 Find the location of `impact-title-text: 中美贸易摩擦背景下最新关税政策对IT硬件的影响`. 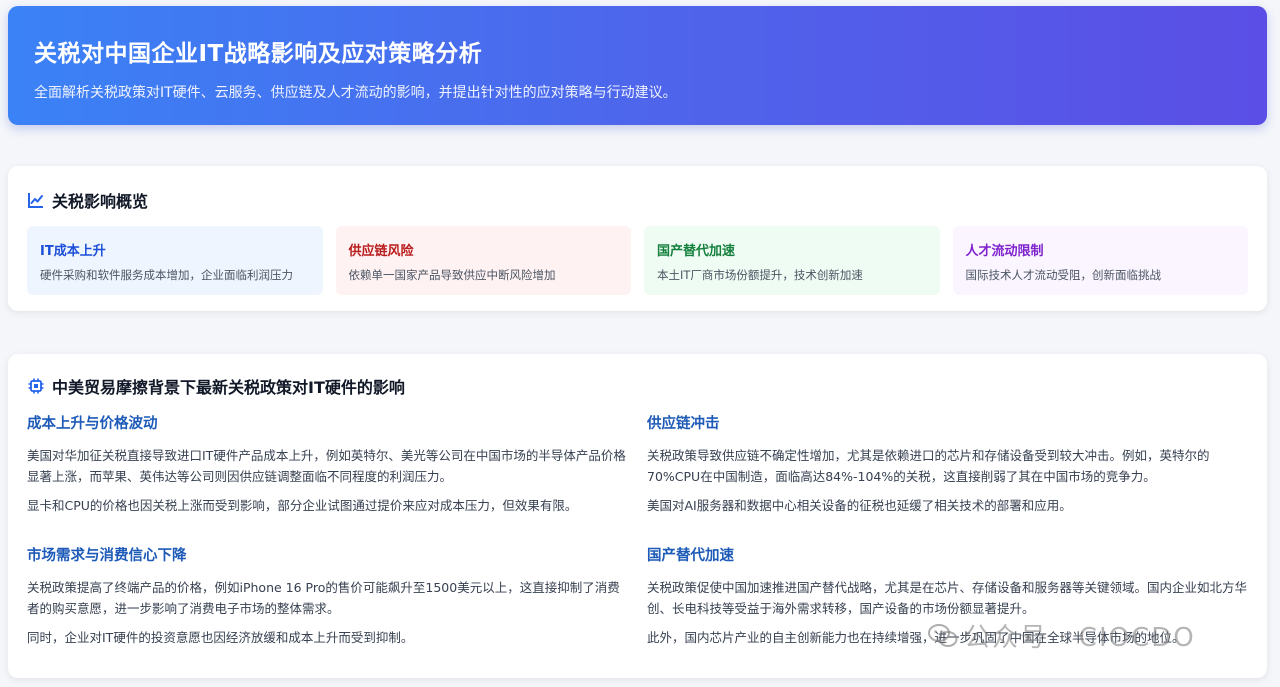

impact-title-text: 中美贸易摩擦背景下最新关税政策对IT硬件的影响 is located at coordinates (228, 387).